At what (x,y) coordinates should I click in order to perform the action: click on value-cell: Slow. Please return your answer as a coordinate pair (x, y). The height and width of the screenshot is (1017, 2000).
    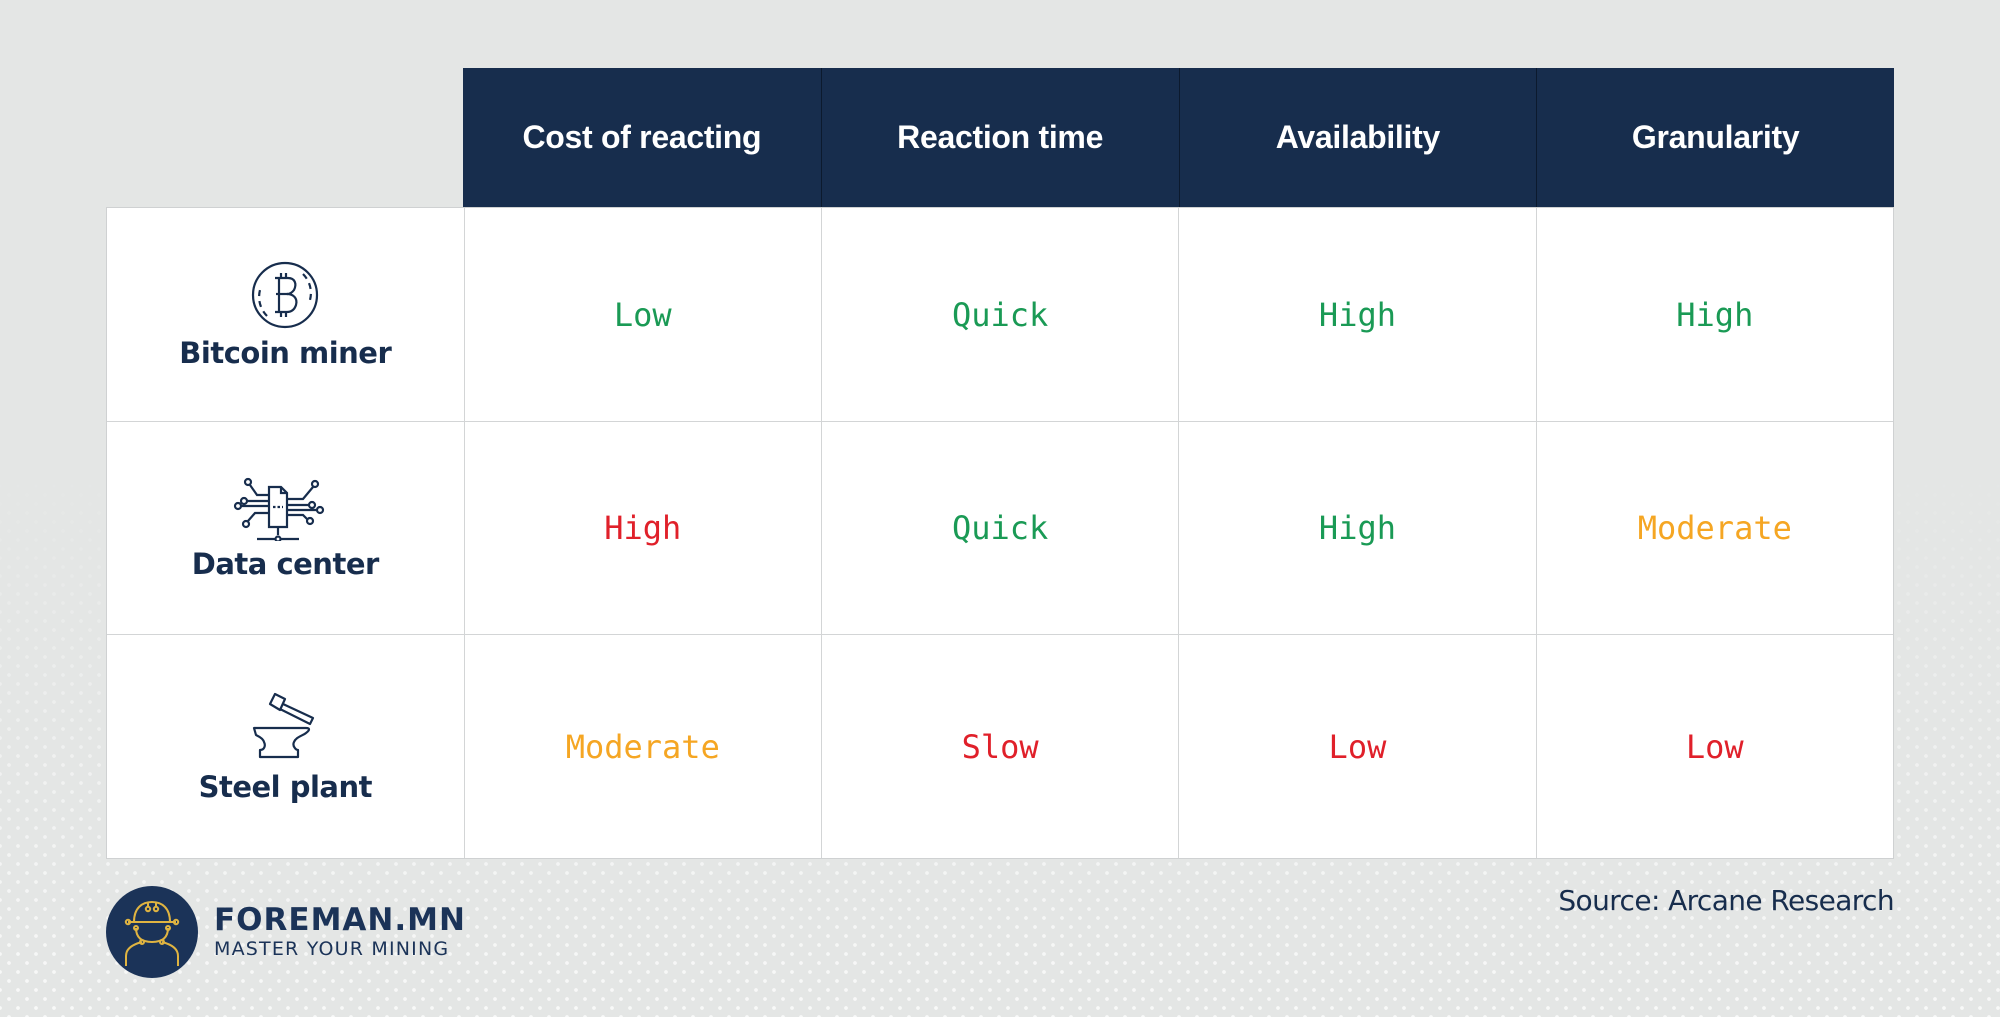
    Looking at the image, I should click on (999, 746).